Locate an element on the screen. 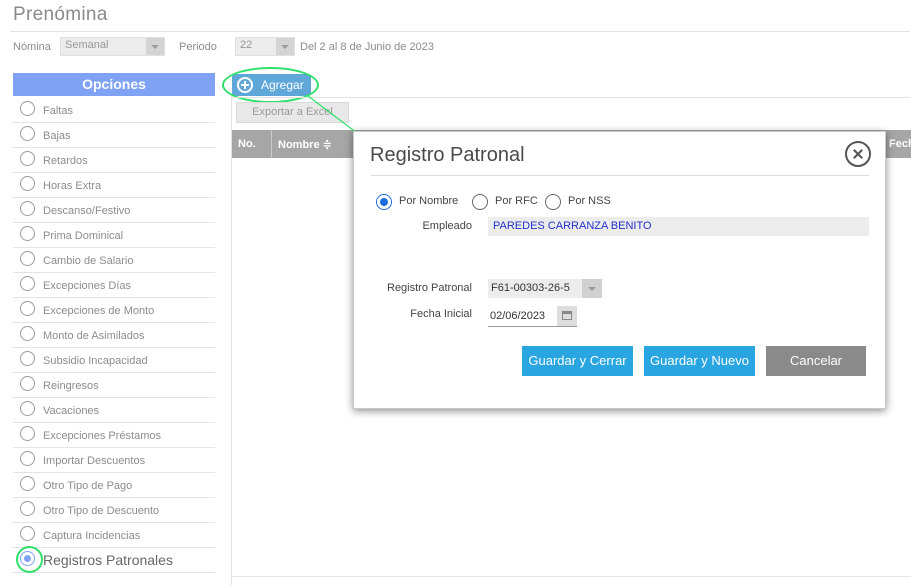 This screenshot has height=585, width=911. fecha-inicial-label: Fecha Inicial is located at coordinates (441, 314).